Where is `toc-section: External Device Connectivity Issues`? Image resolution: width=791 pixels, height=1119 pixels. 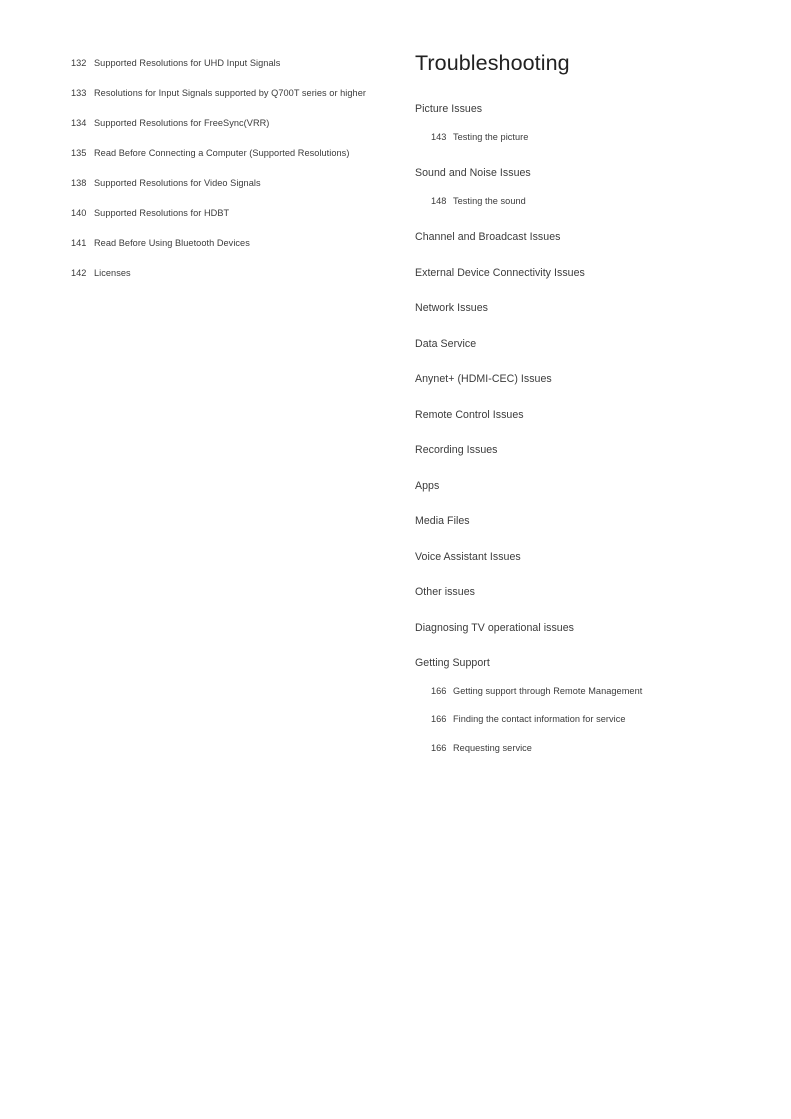 toc-section: External Device Connectivity Issues is located at coordinates (565, 273).